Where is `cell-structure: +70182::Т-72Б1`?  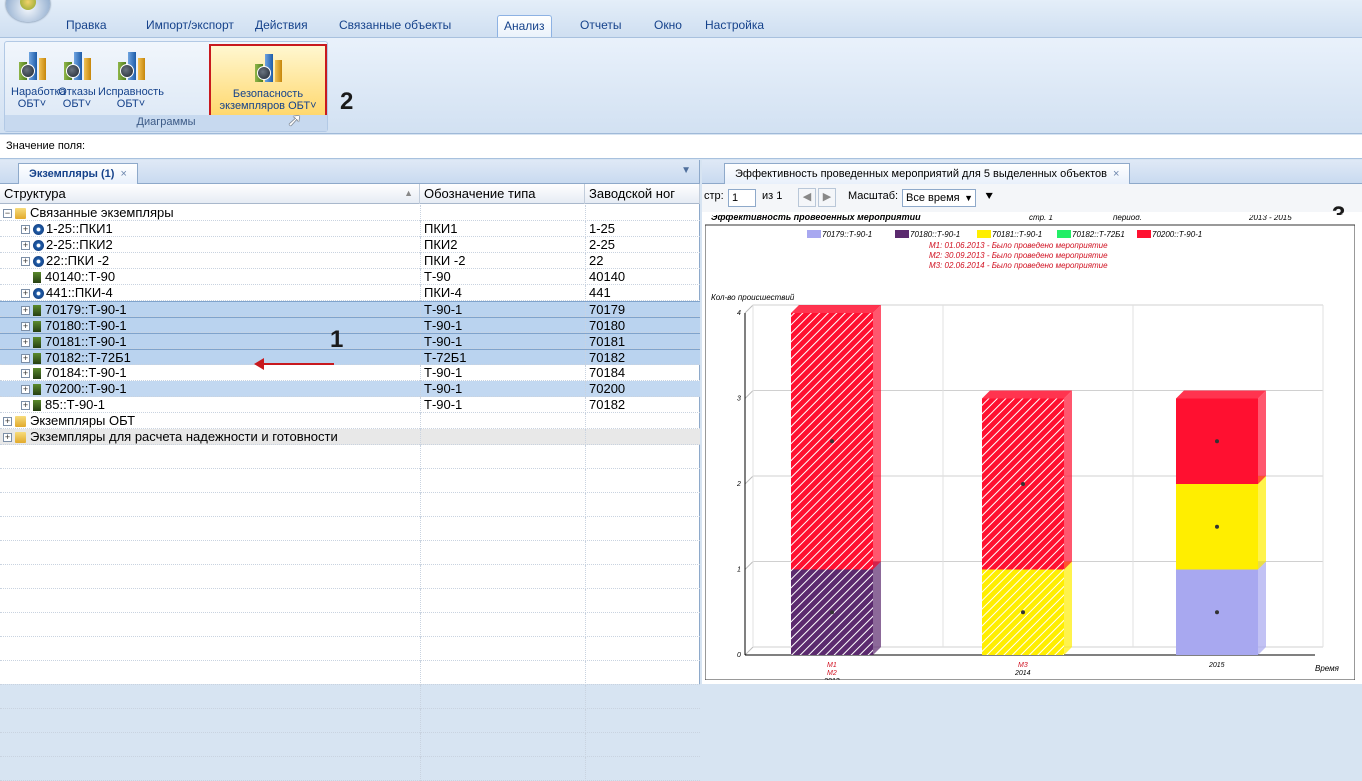
cell-structure: +70182::Т-72Б1 is located at coordinates (210, 358).